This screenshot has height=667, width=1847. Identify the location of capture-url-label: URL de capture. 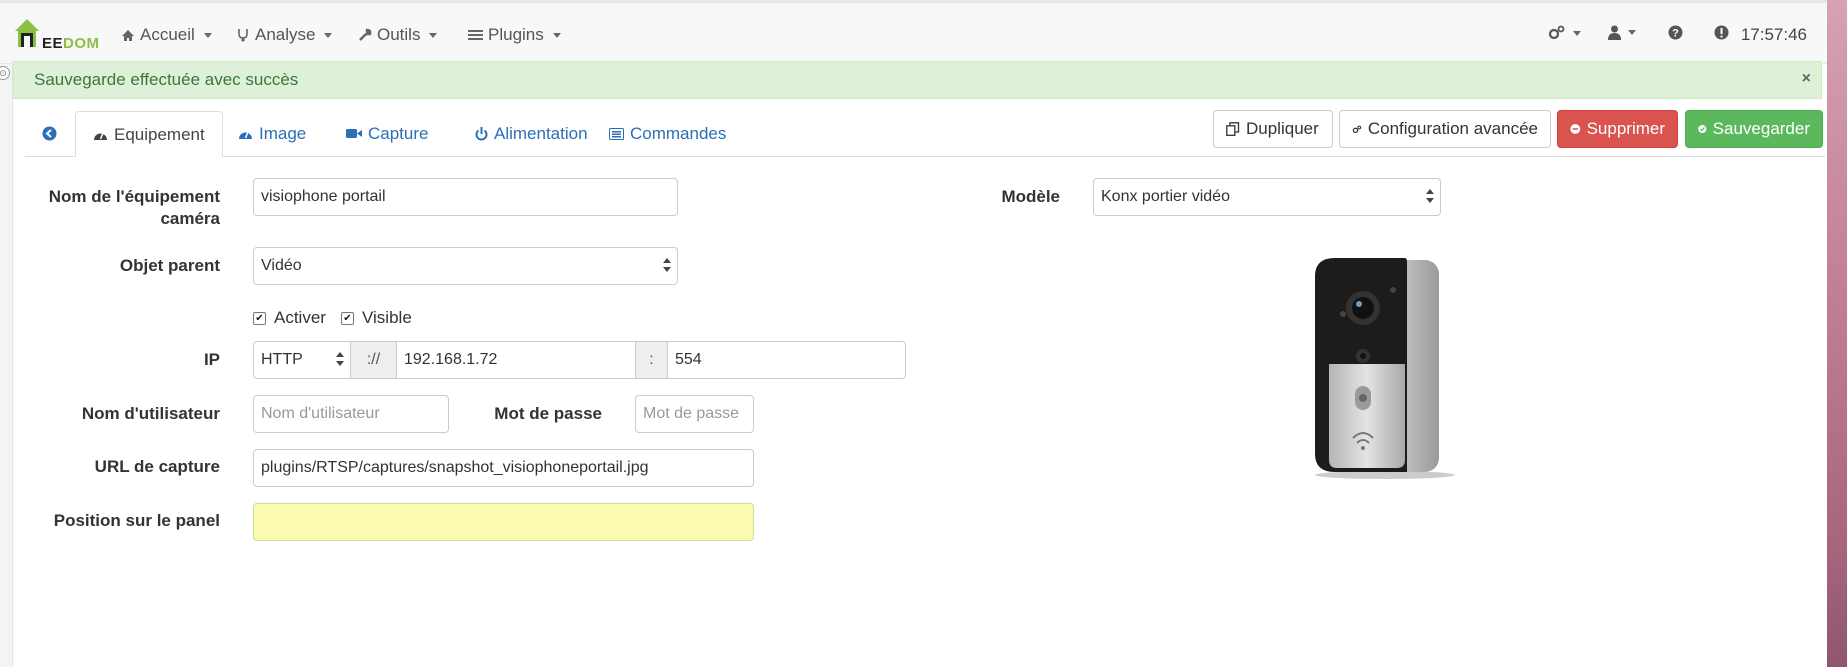
(157, 466).